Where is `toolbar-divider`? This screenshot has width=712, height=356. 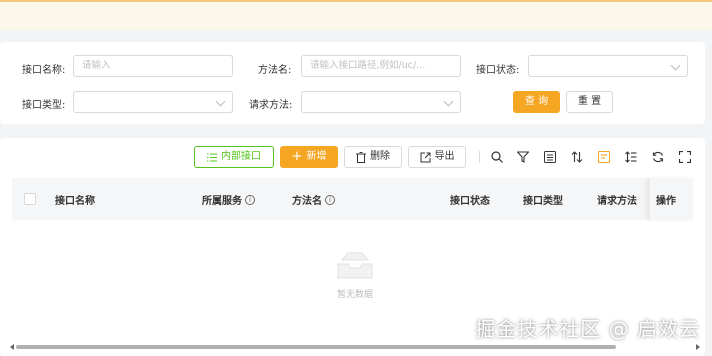
toolbar-divider is located at coordinates (479, 157).